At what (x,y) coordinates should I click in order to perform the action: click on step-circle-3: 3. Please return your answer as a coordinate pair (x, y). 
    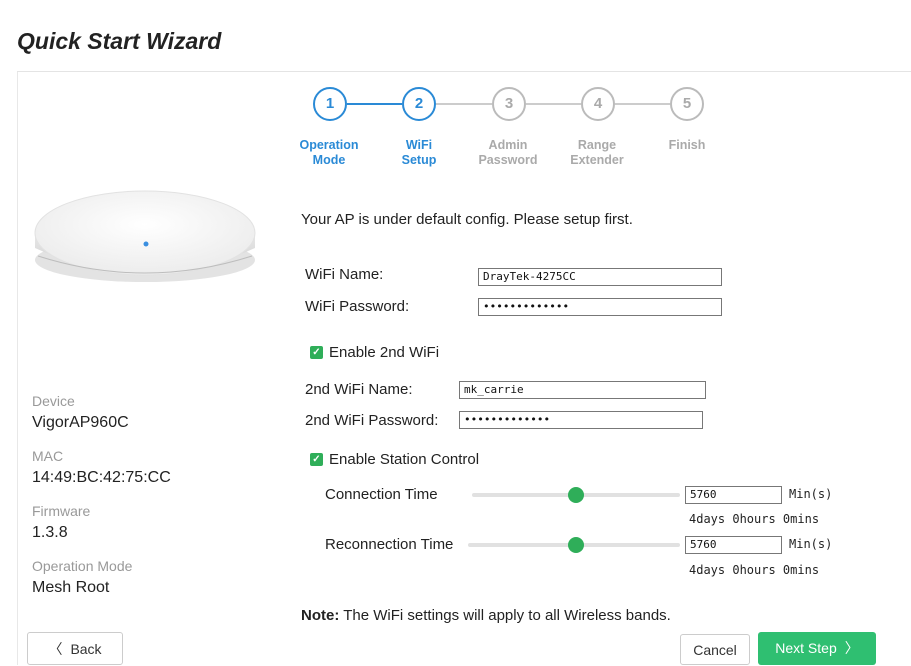
    Looking at the image, I should click on (509, 104).